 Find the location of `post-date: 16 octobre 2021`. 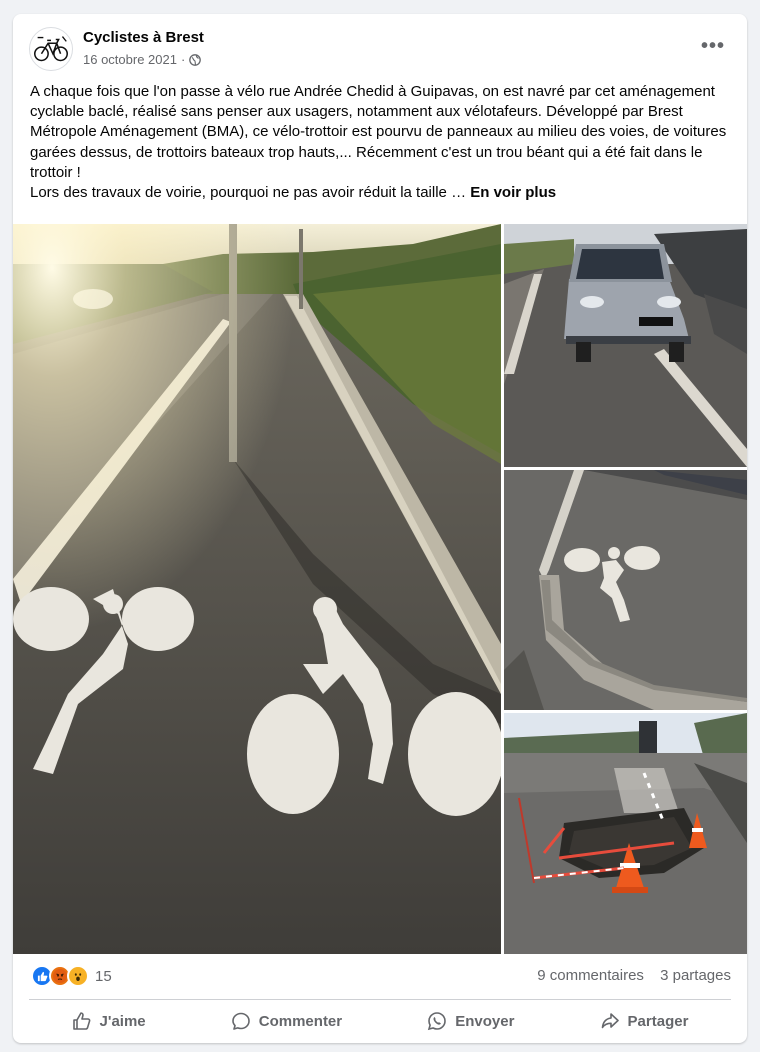

post-date: 16 octobre 2021 is located at coordinates (130, 59).